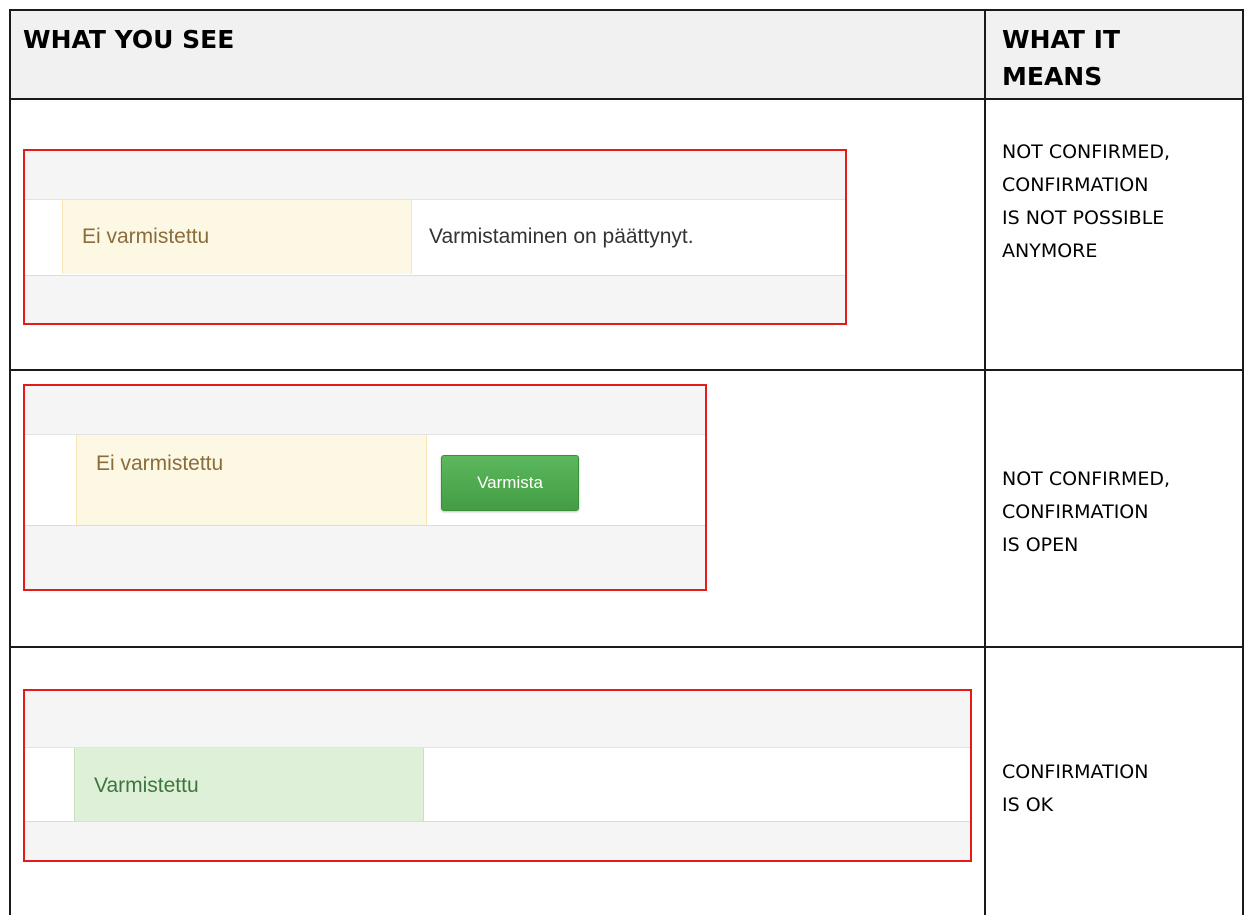 The width and height of the screenshot is (1253, 916). Describe the element at coordinates (1243, 462) in the screenshot. I see `table-border-right` at that location.